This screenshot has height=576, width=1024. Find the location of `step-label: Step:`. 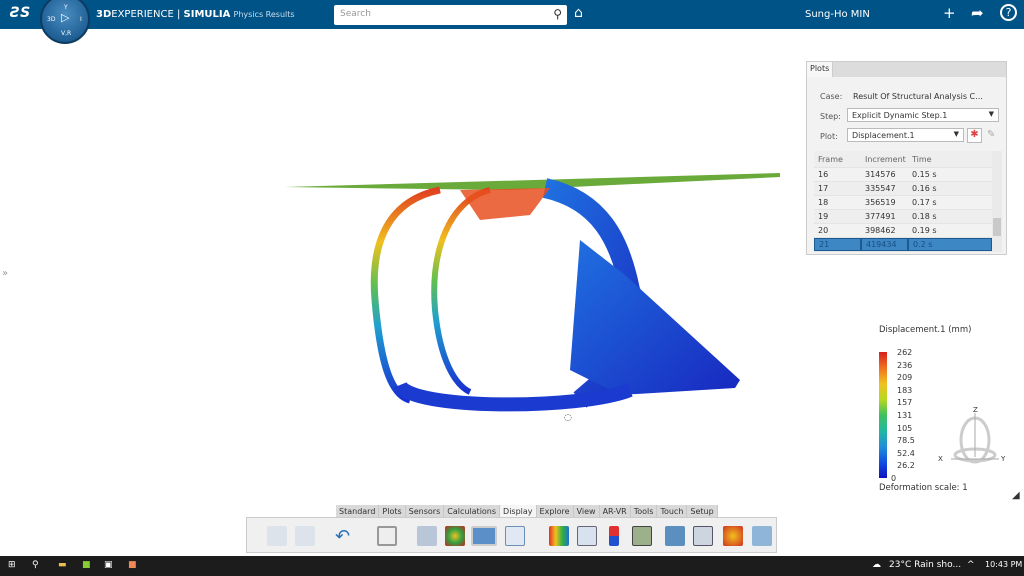

step-label: Step: is located at coordinates (830, 116).